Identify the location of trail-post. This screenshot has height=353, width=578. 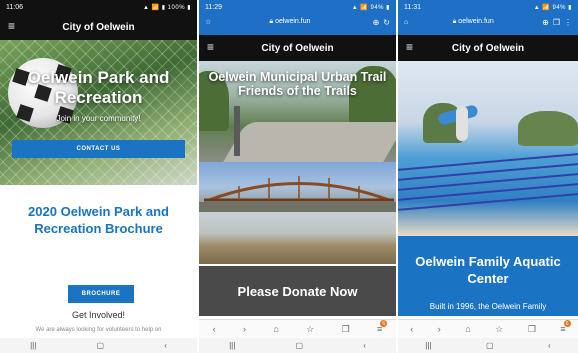
(237, 131).